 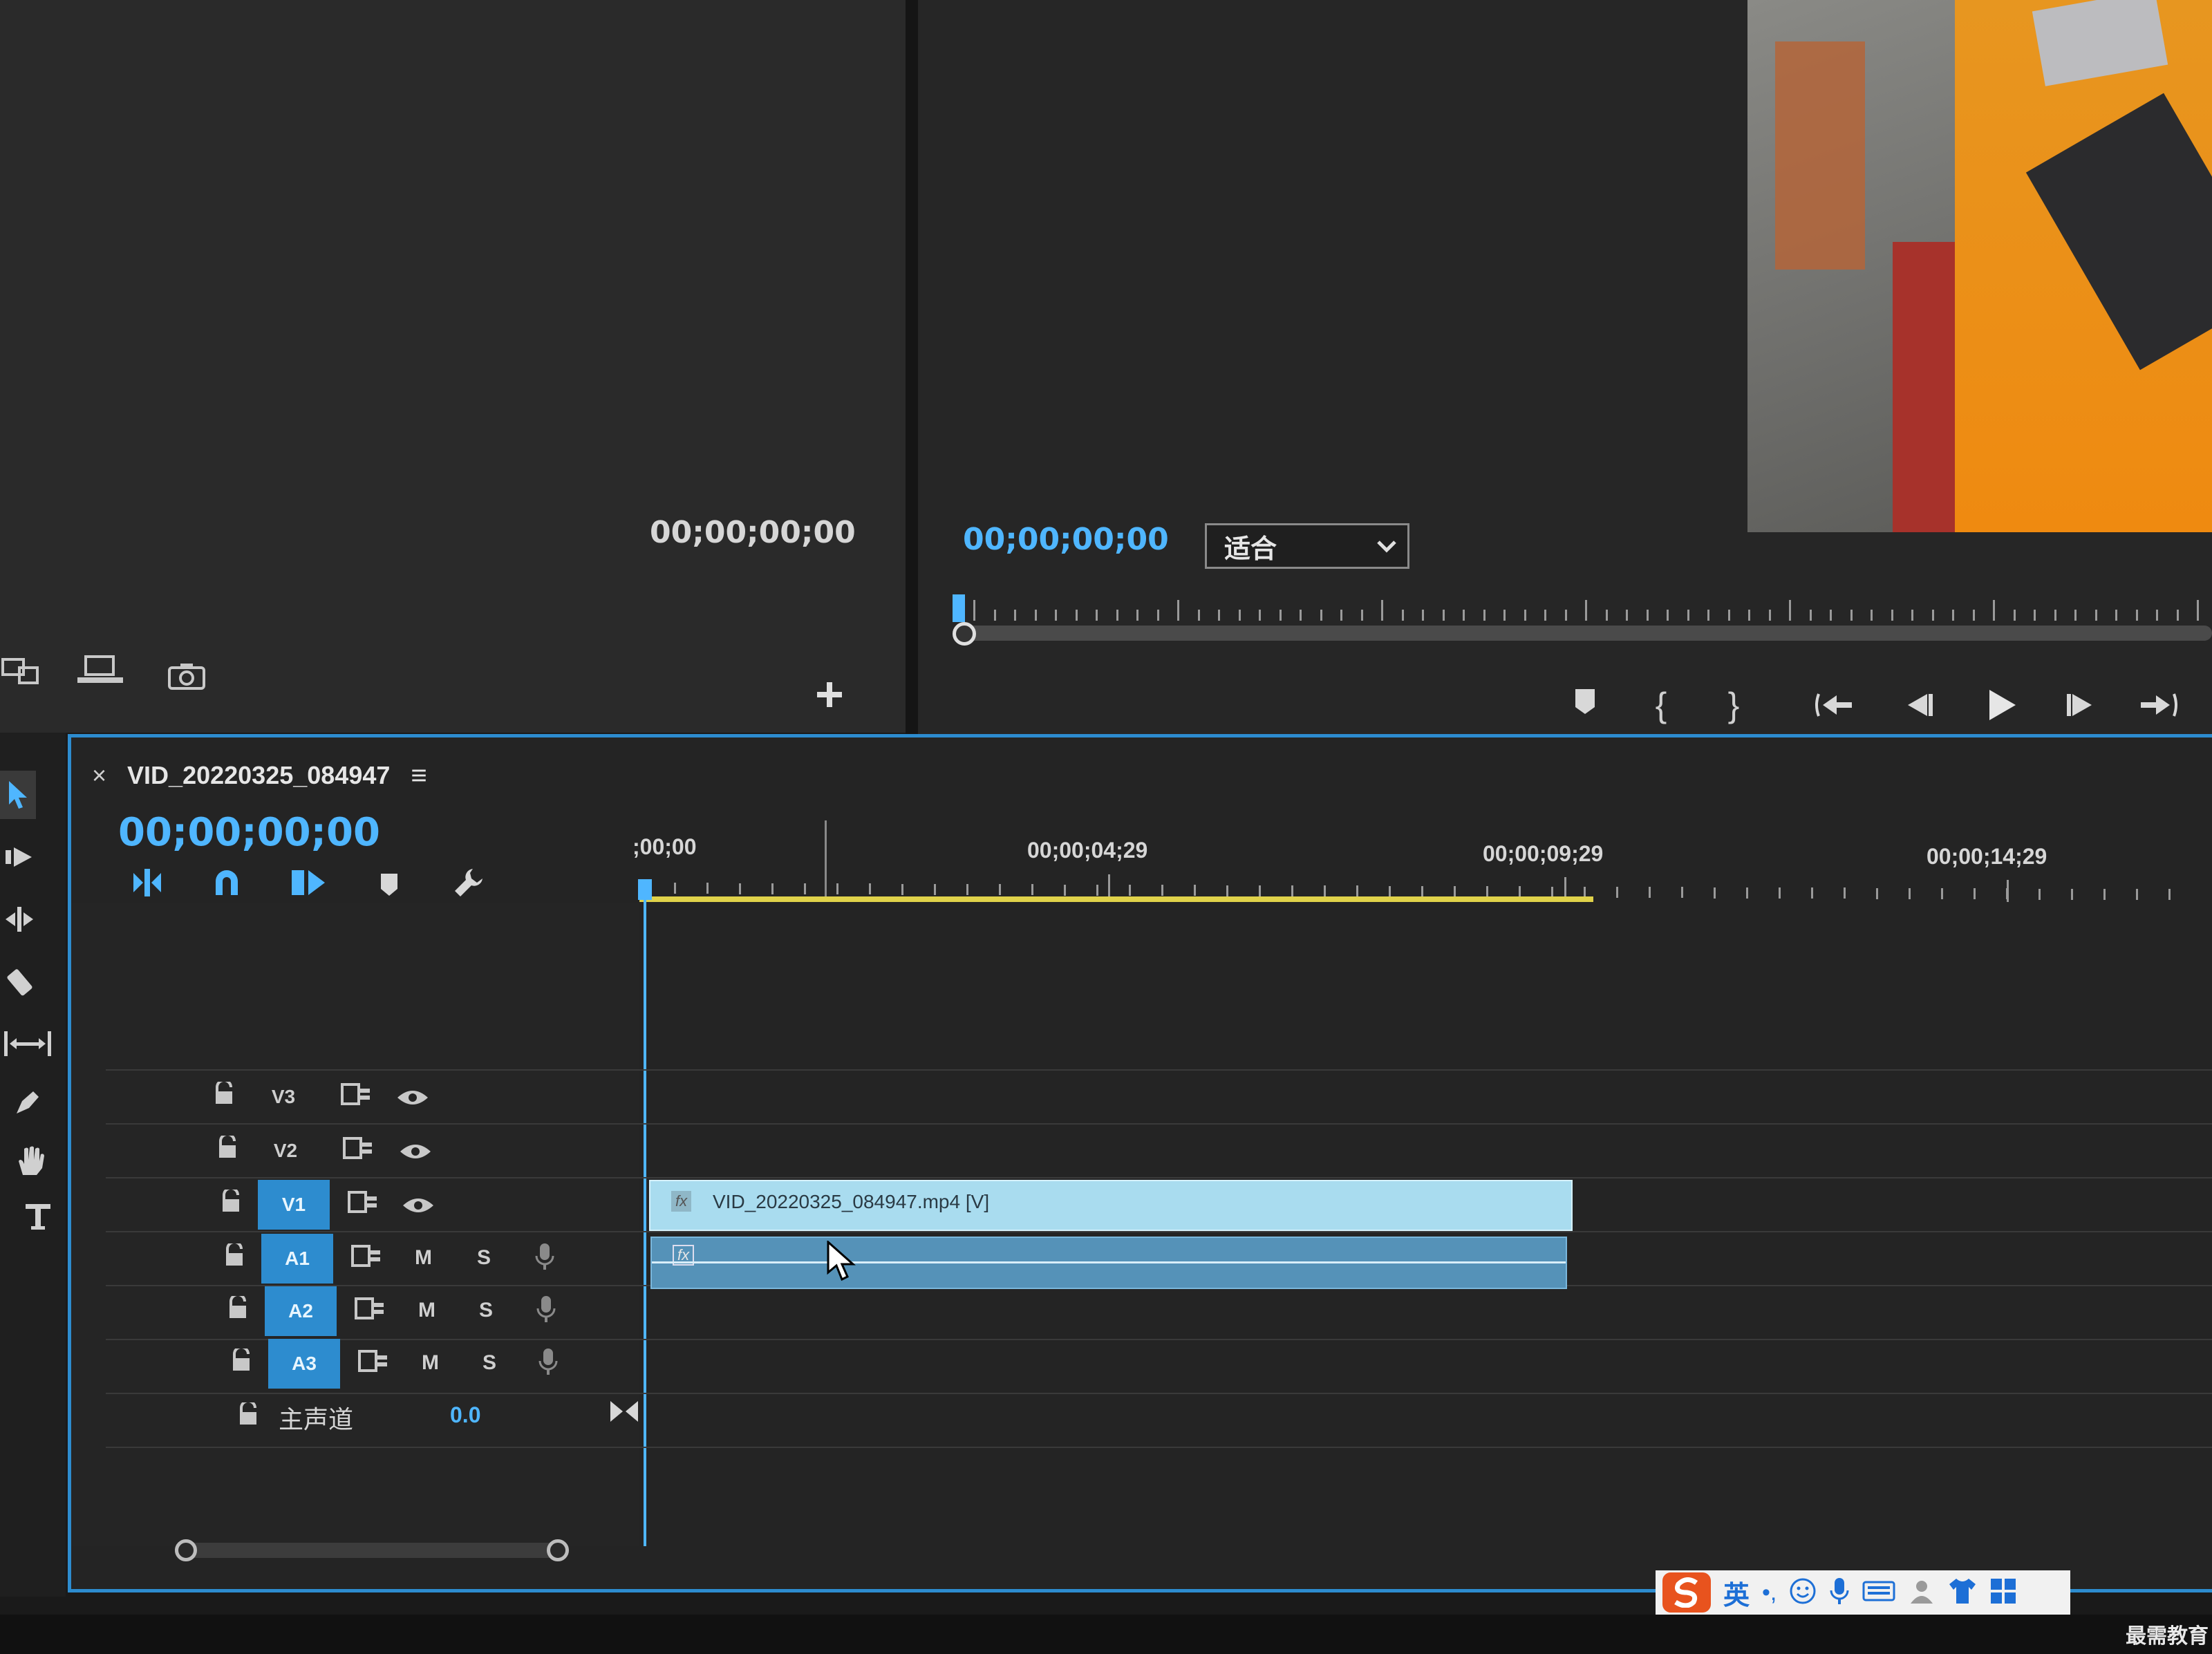 What do you see at coordinates (27, 1102) in the screenshot?
I see `pen-tool-icon` at bounding box center [27, 1102].